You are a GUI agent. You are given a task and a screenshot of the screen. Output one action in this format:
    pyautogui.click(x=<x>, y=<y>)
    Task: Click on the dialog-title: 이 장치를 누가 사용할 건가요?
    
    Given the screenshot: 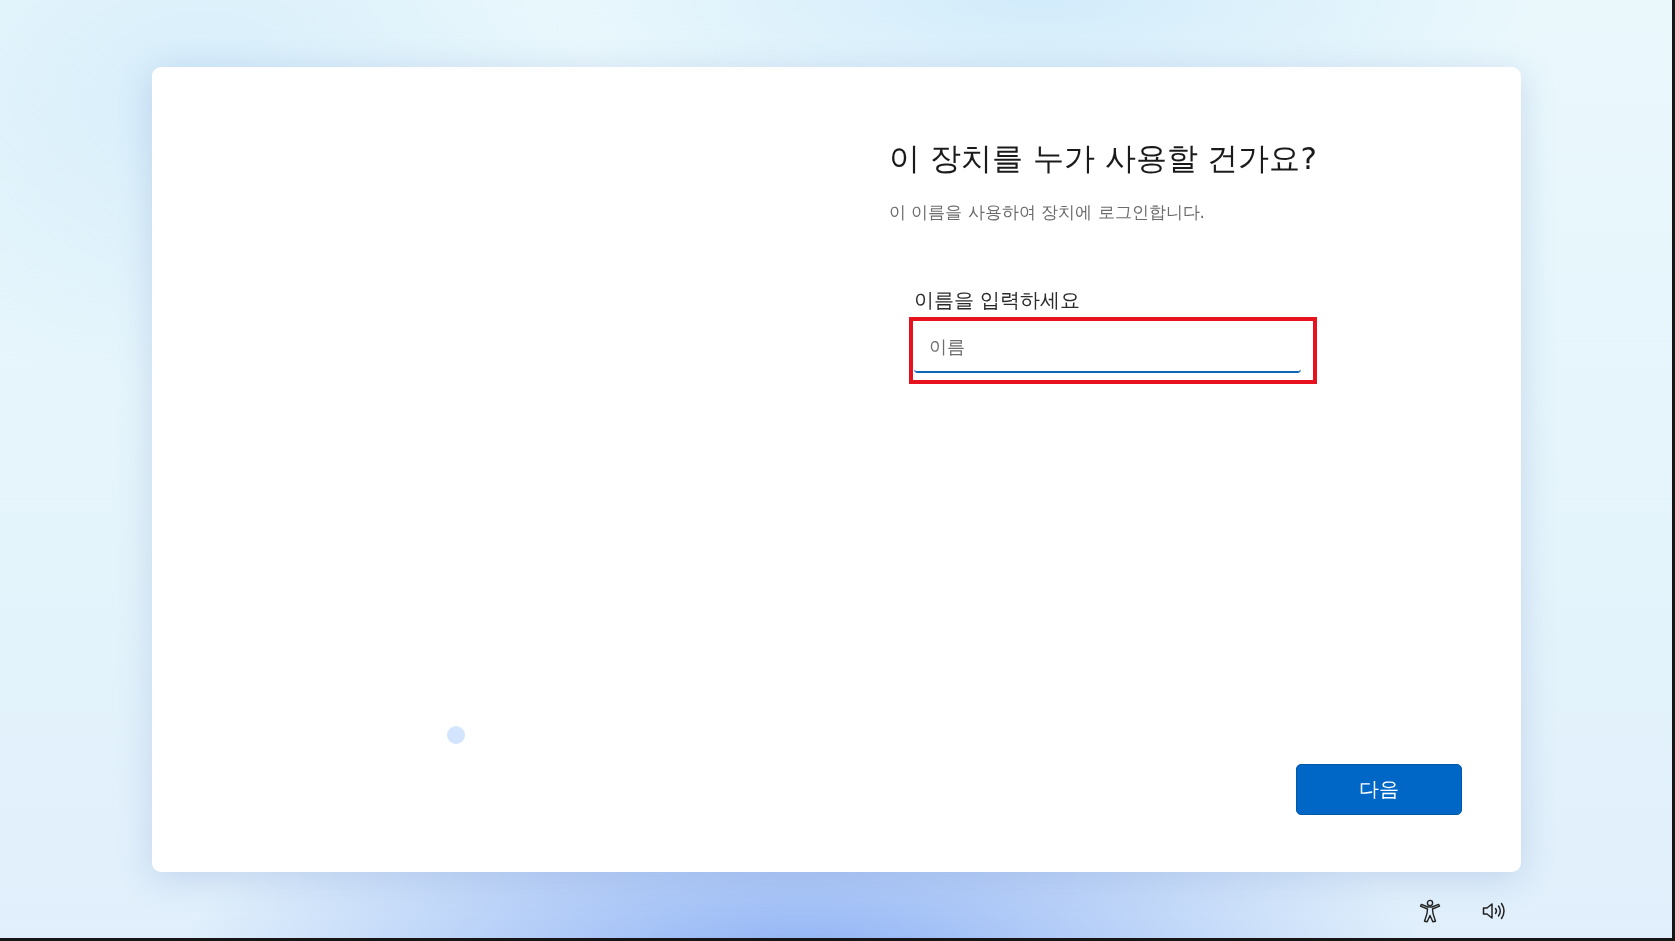 What is the action you would take?
    pyautogui.click(x=1103, y=158)
    